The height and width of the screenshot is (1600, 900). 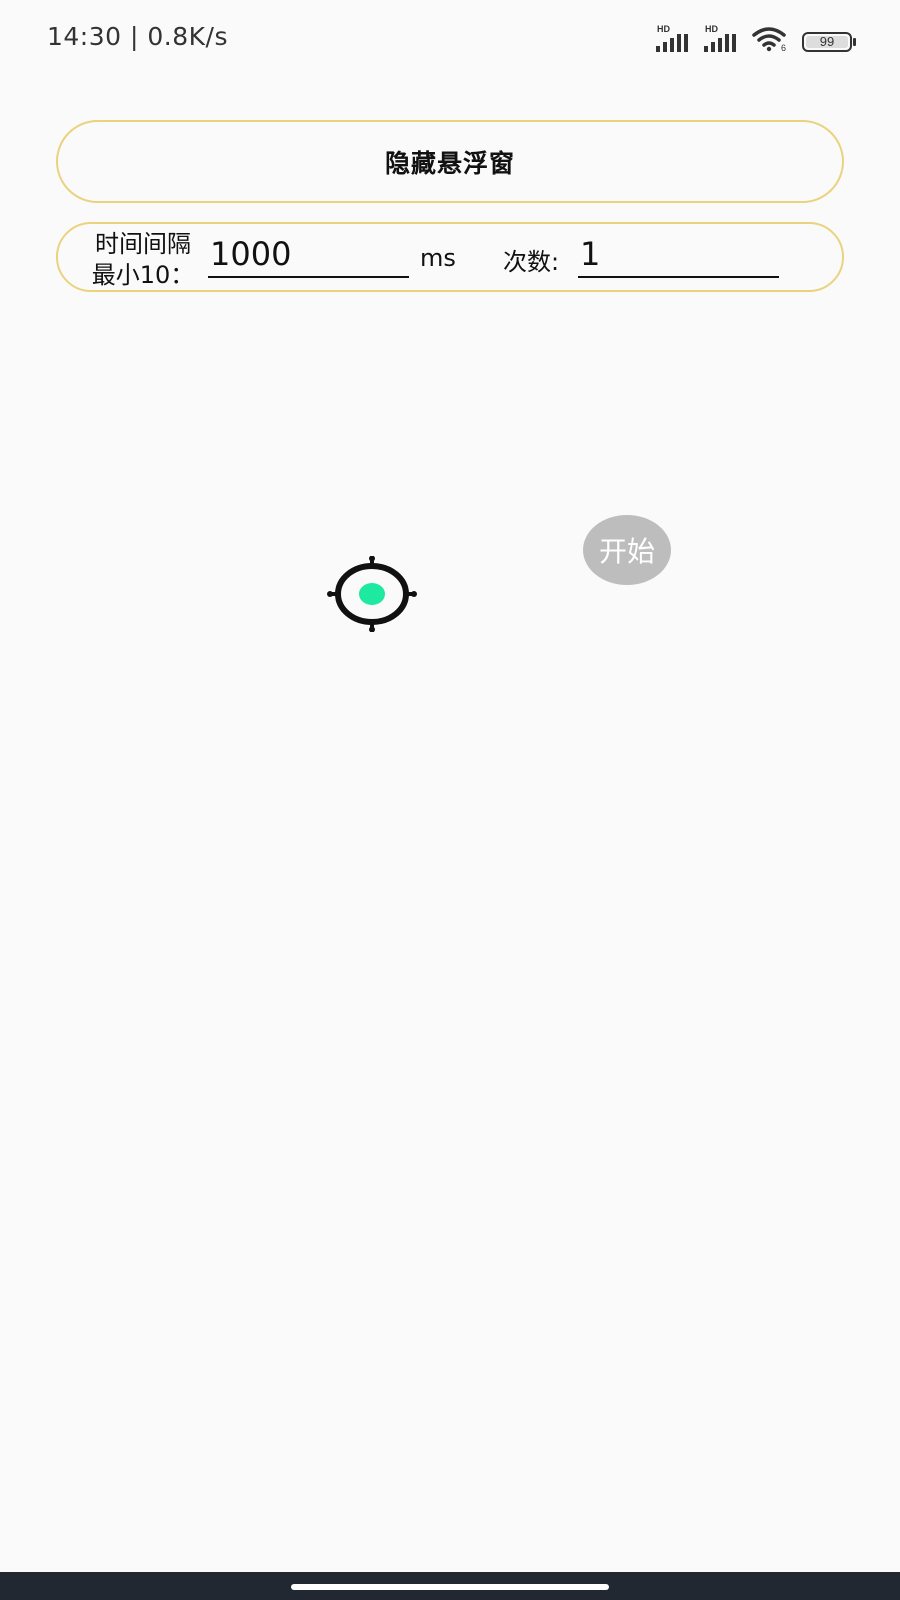 I want to click on count-input, so click(x=678, y=255).